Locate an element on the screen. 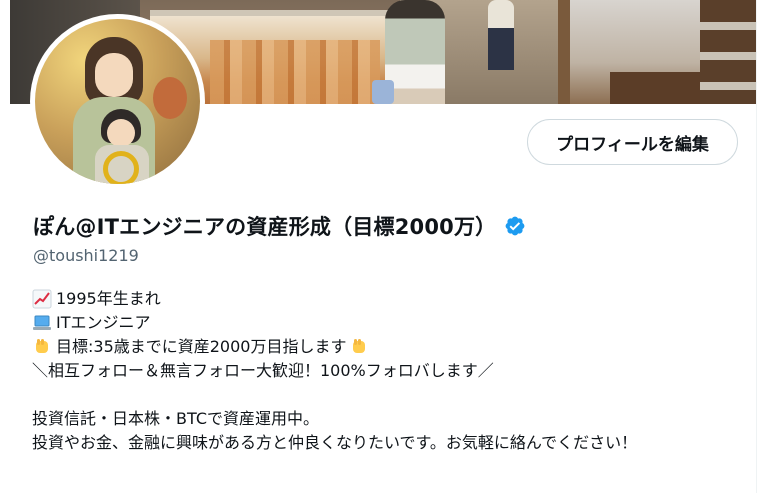  avatar-child-face is located at coordinates (121, 133).